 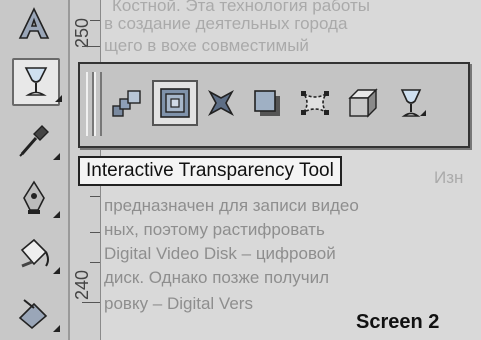 I want to click on interactive-drop-shadow-tool, so click(x=267, y=103).